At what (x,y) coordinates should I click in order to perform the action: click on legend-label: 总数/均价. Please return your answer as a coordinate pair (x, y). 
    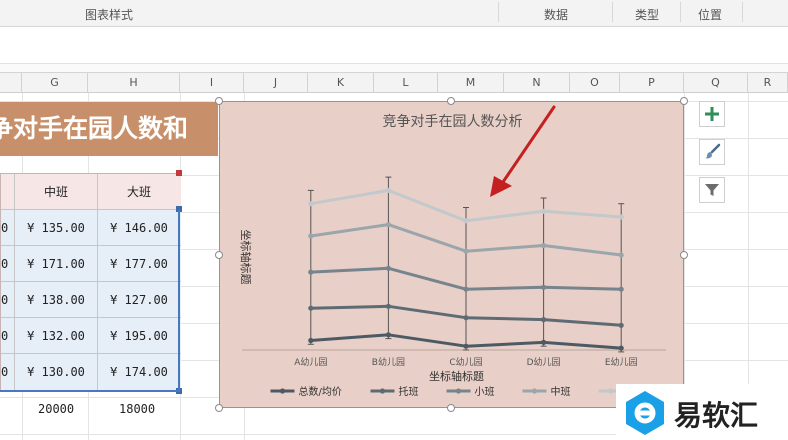
    Looking at the image, I should click on (320, 391).